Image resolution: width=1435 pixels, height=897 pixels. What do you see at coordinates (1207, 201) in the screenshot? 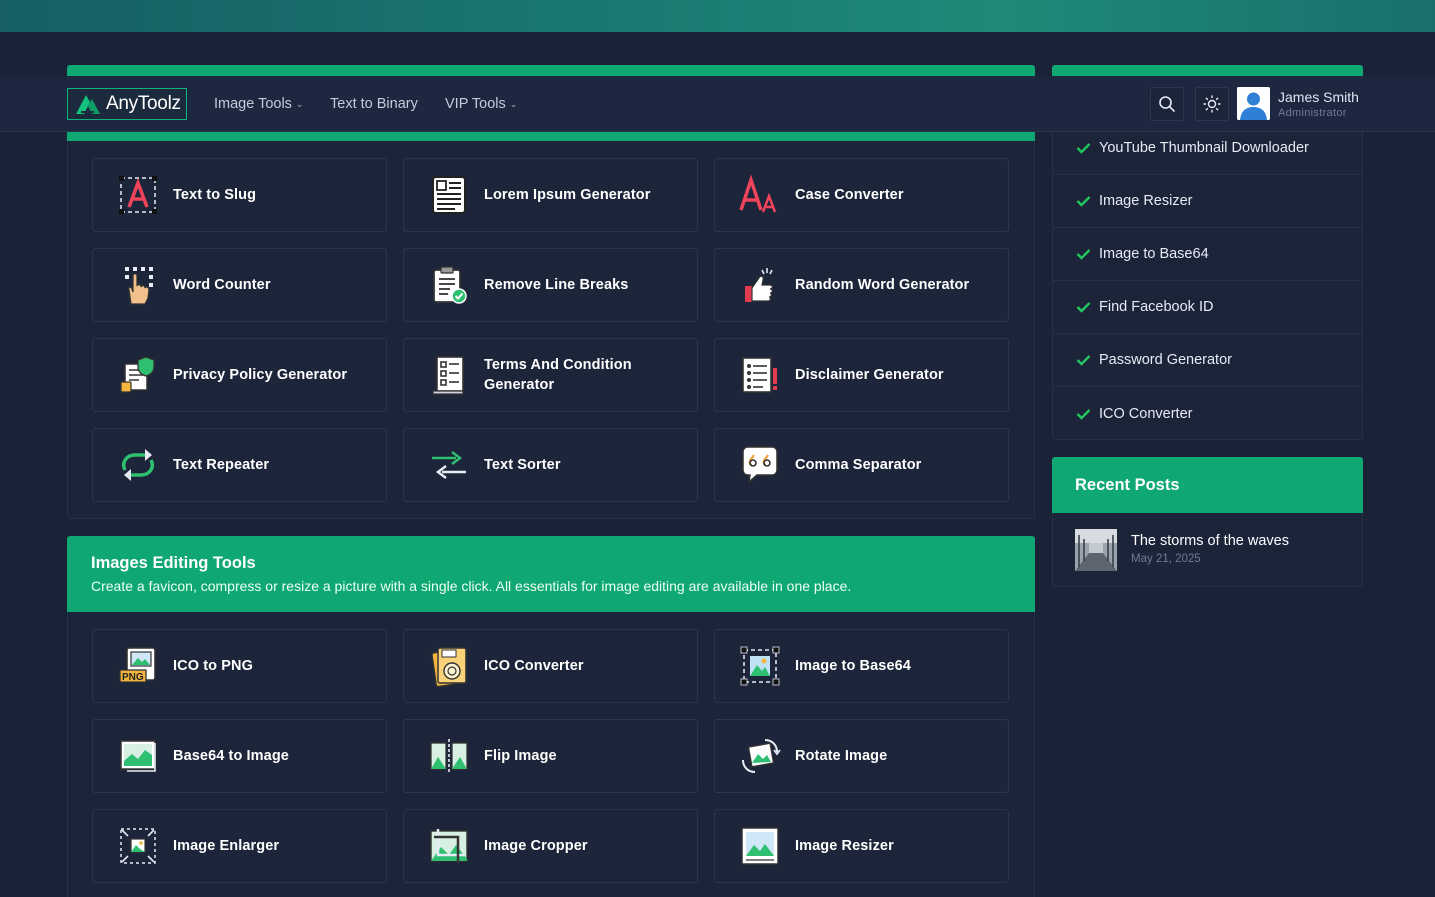
I see `sidebar-link-image-resizer: Image Resizer` at bounding box center [1207, 201].